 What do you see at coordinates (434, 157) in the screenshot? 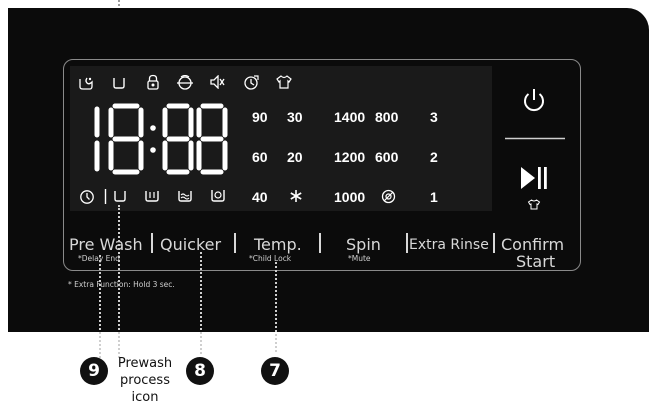
I see `rinse-2: 2` at bounding box center [434, 157].